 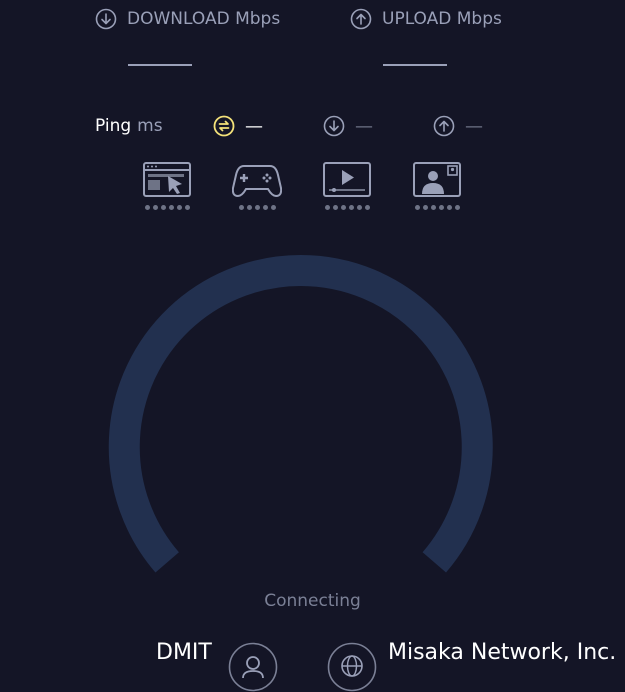 I want to click on connection-status: Connecting, so click(x=312, y=601).